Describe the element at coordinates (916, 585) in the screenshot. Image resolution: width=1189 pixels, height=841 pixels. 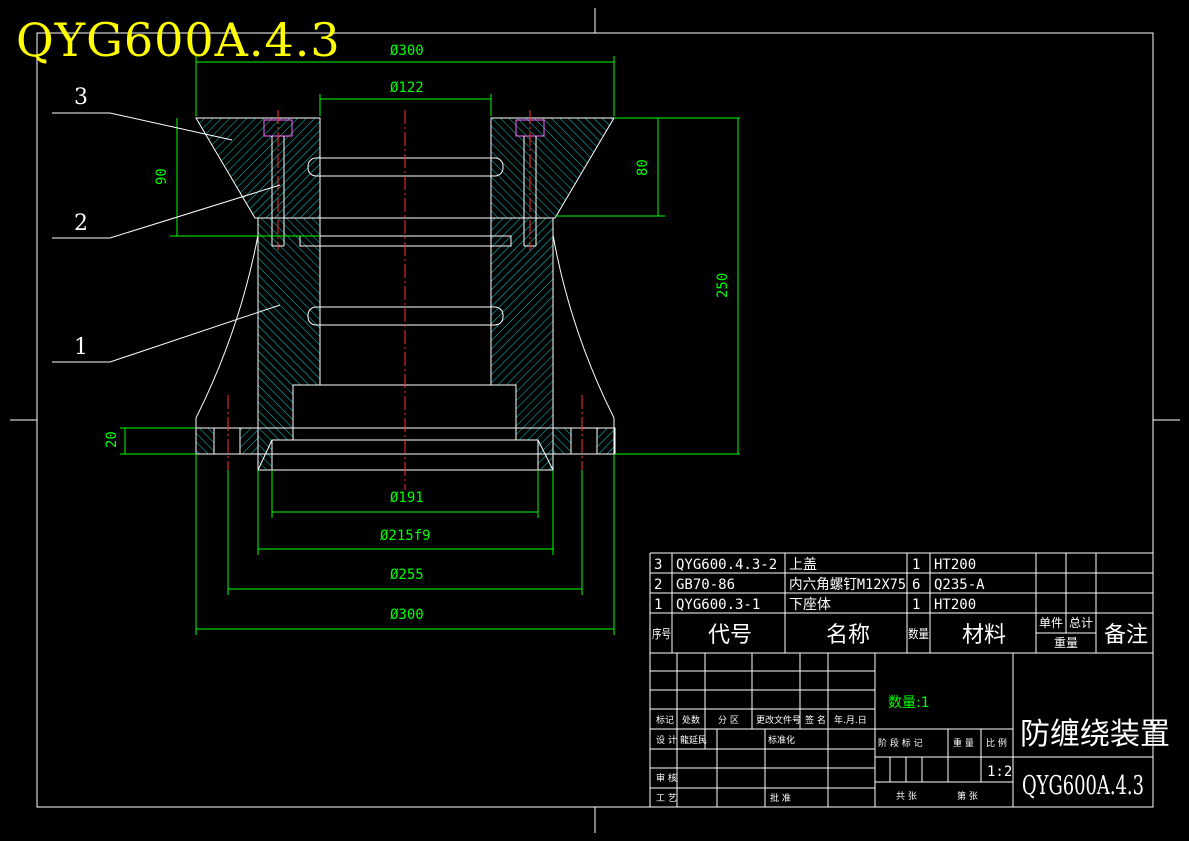
I see `bom-row-2-qty: 6` at that location.